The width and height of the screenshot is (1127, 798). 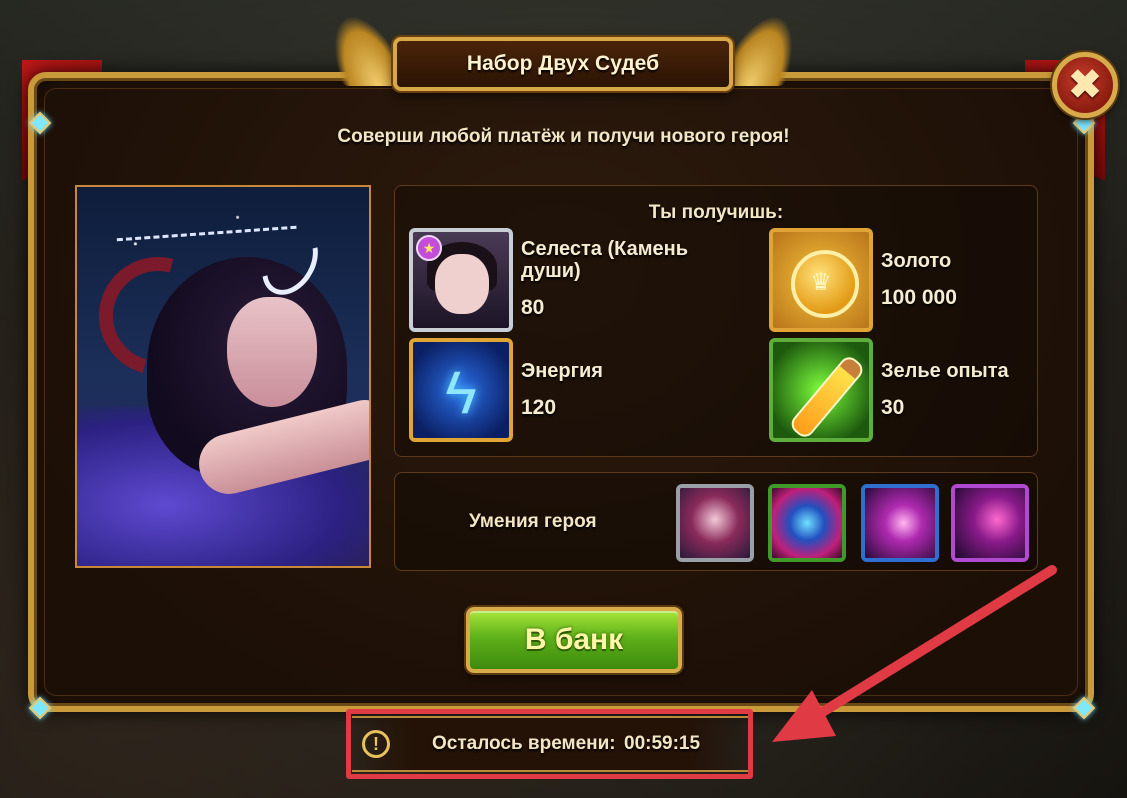 What do you see at coordinates (914, 653) in the screenshot?
I see `annotation-arrow` at bounding box center [914, 653].